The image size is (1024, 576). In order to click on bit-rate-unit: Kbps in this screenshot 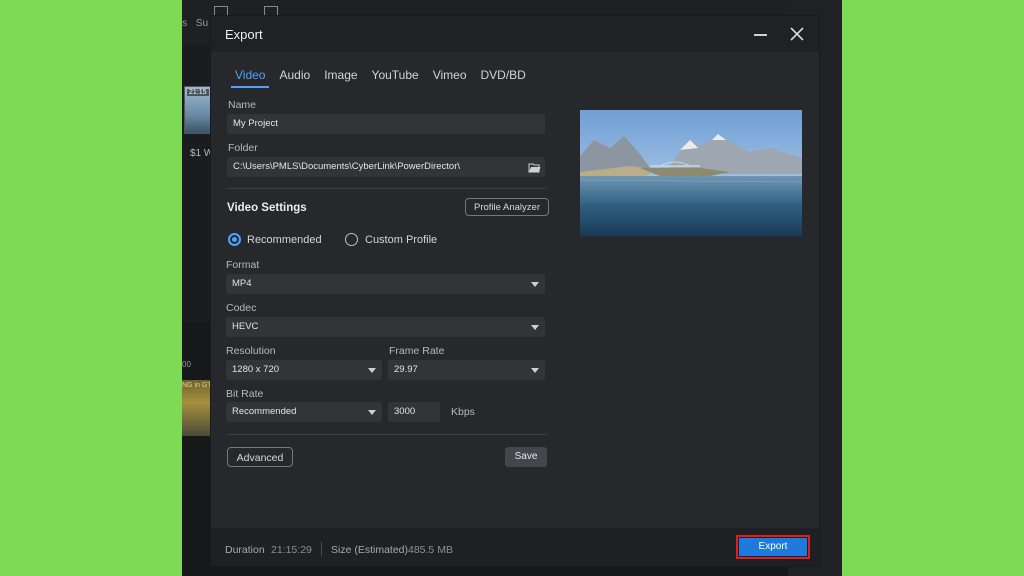, I will do `click(463, 412)`.